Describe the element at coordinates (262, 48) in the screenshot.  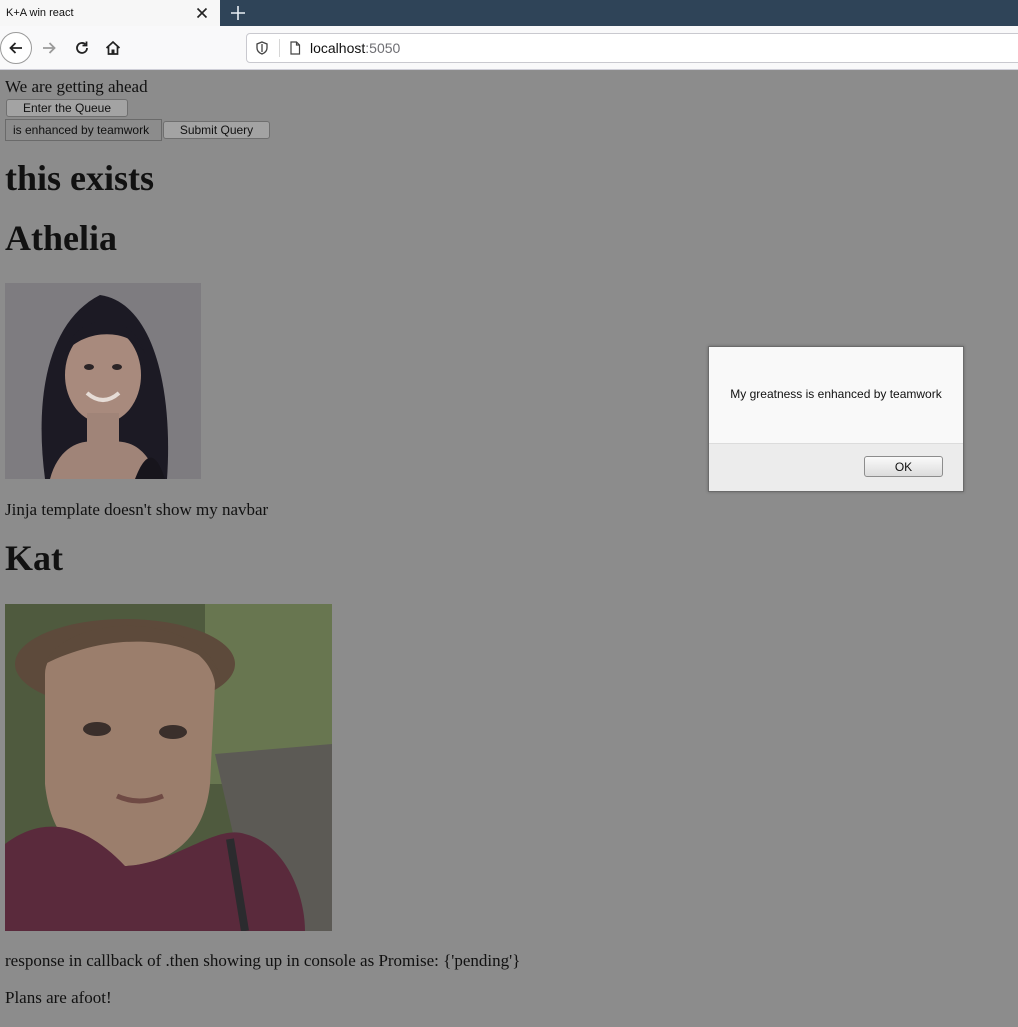
I see `shield-icon` at that location.